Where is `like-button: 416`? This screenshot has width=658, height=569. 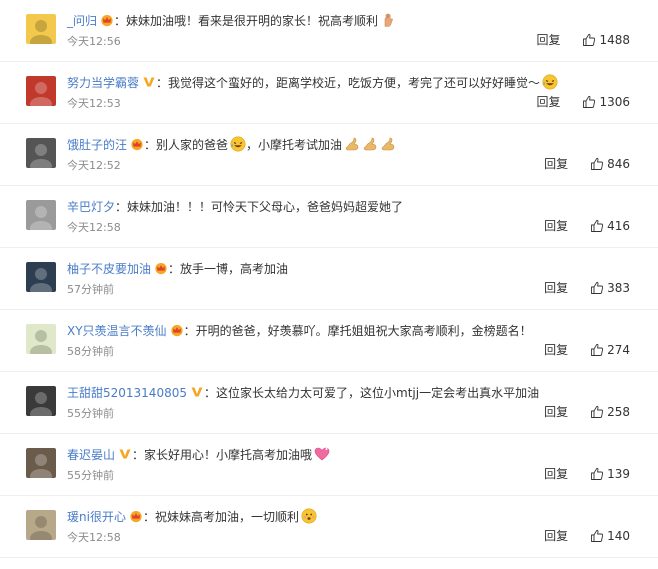
like-button: 416 is located at coordinates (610, 226).